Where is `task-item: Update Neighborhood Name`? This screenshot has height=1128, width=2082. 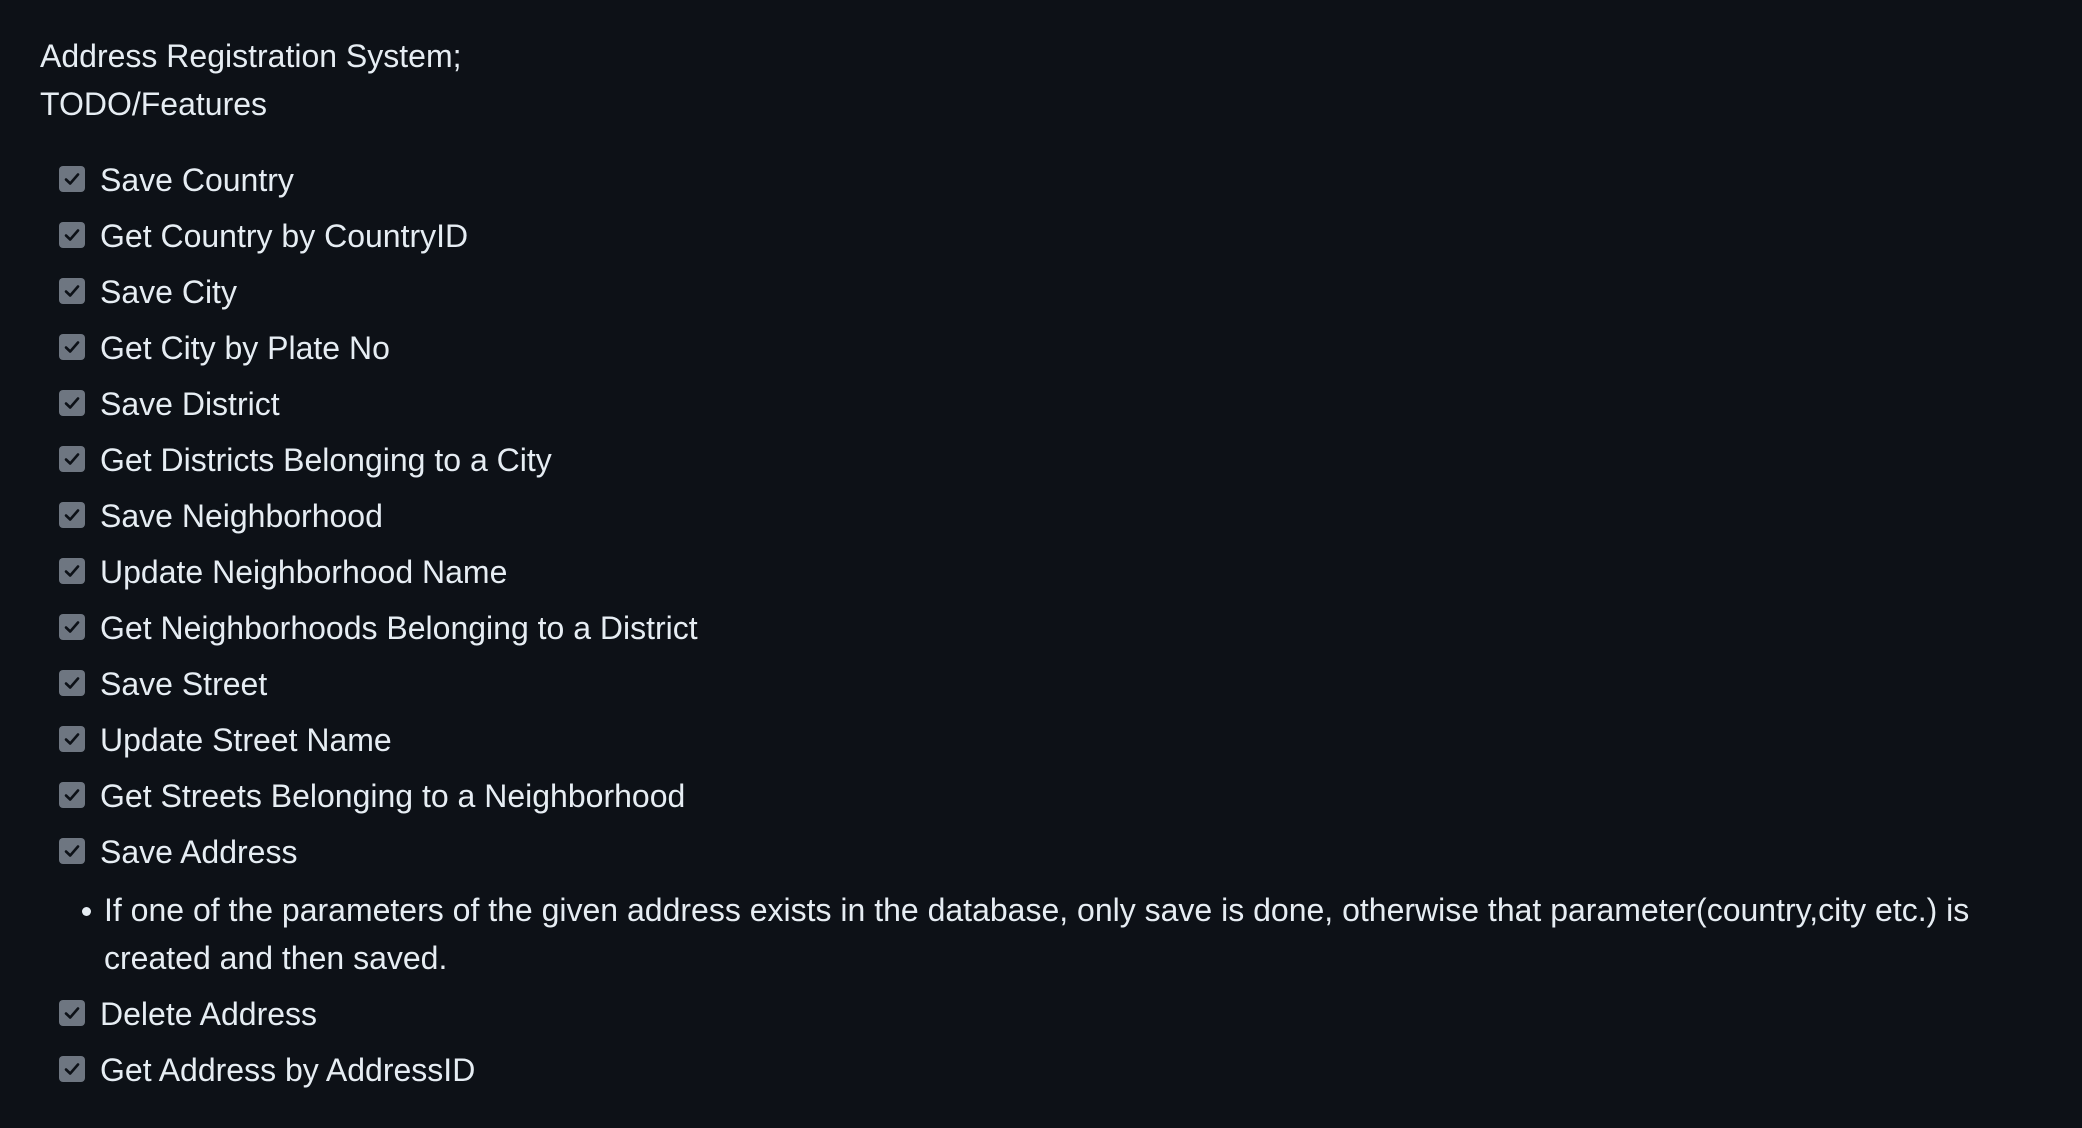
task-item: Update Neighborhood Name is located at coordinates (1061, 572).